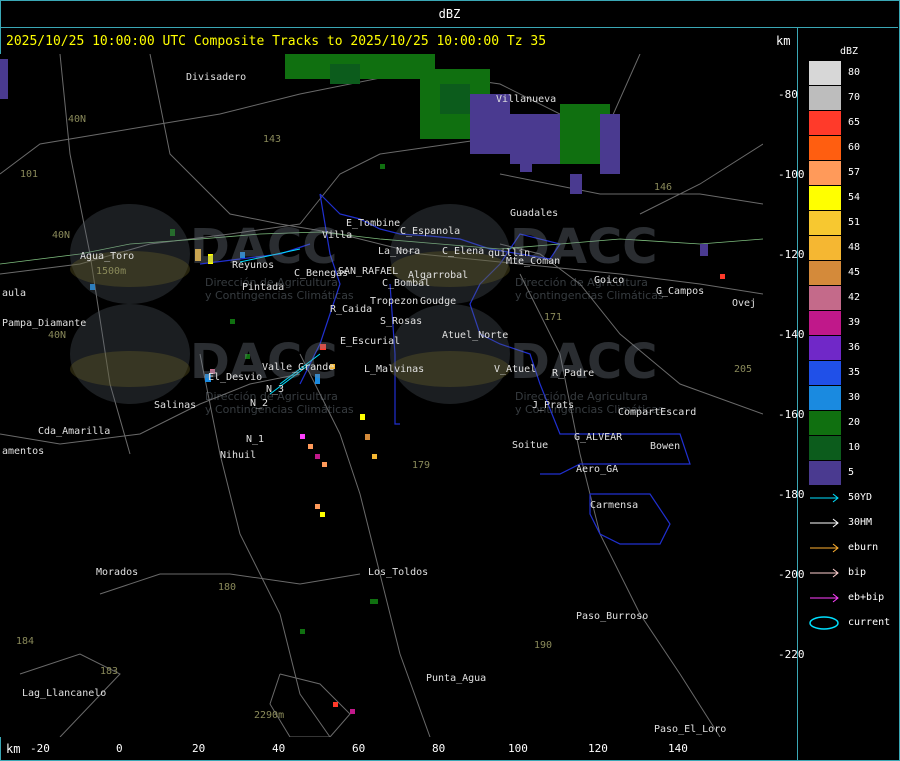 The height and width of the screenshot is (761, 900). Describe the element at coordinates (64, 693) in the screenshot. I see `place-label: Lag_Llancanelo` at that location.